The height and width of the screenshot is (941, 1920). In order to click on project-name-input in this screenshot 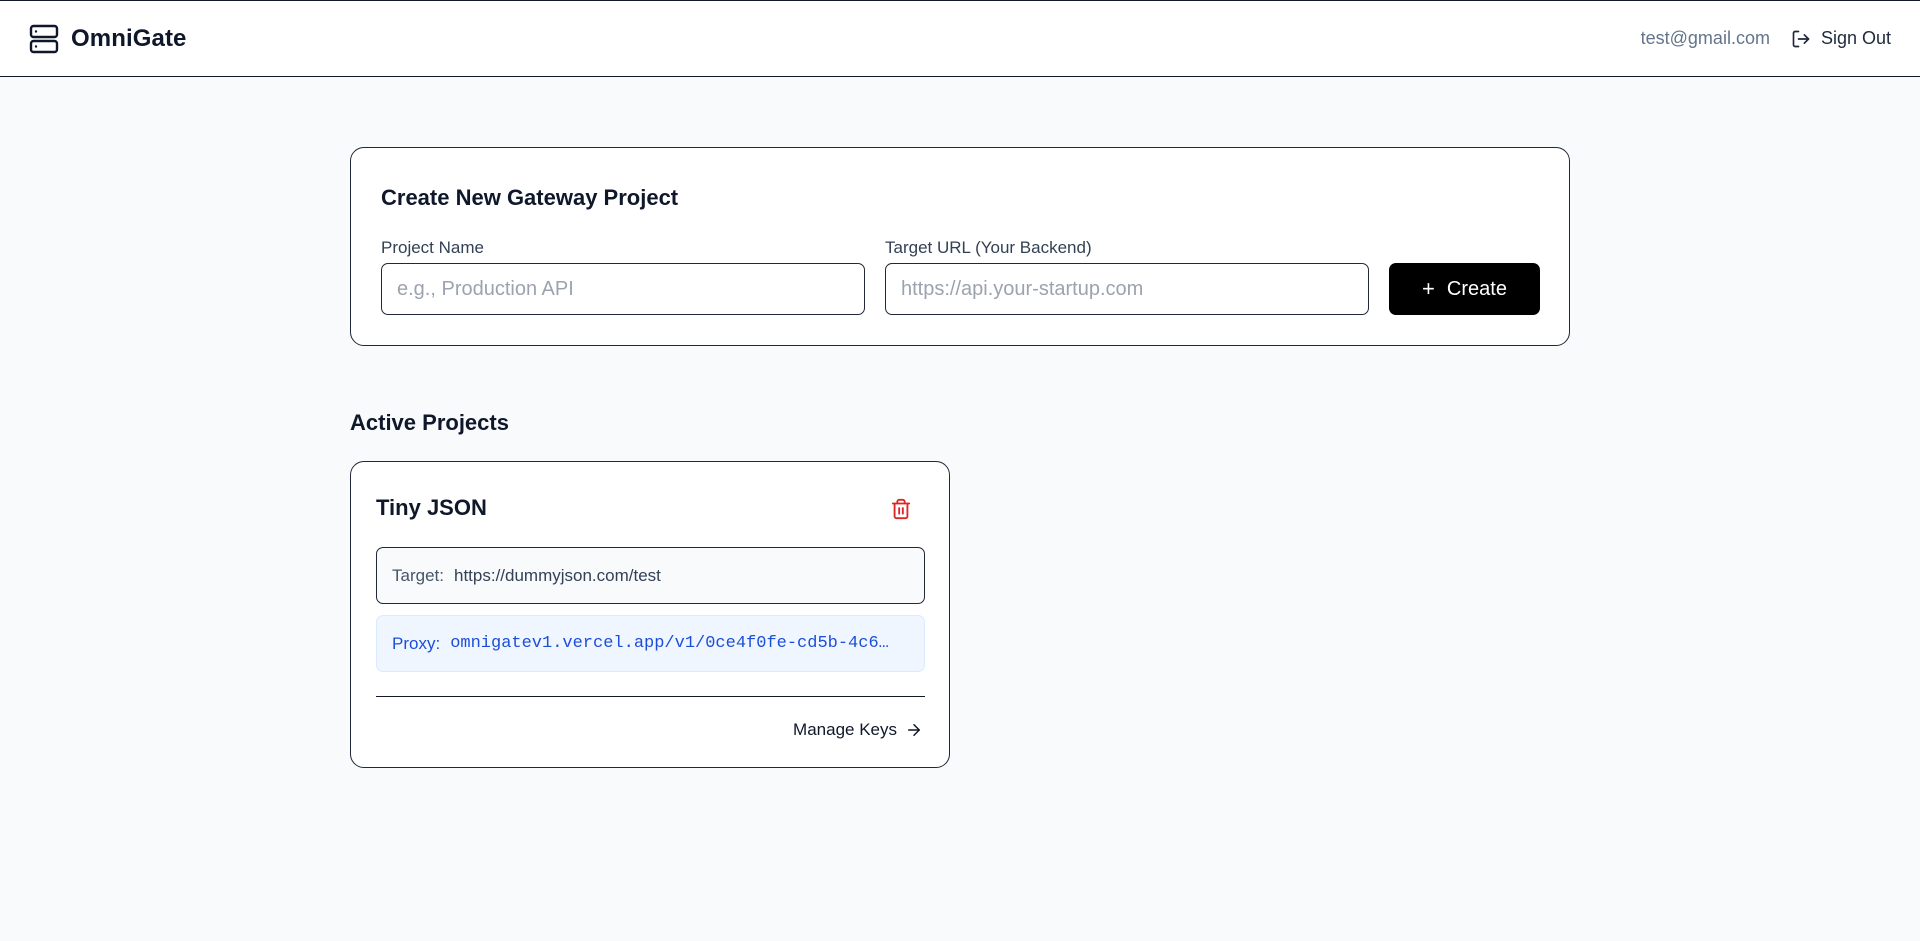, I will do `click(623, 289)`.